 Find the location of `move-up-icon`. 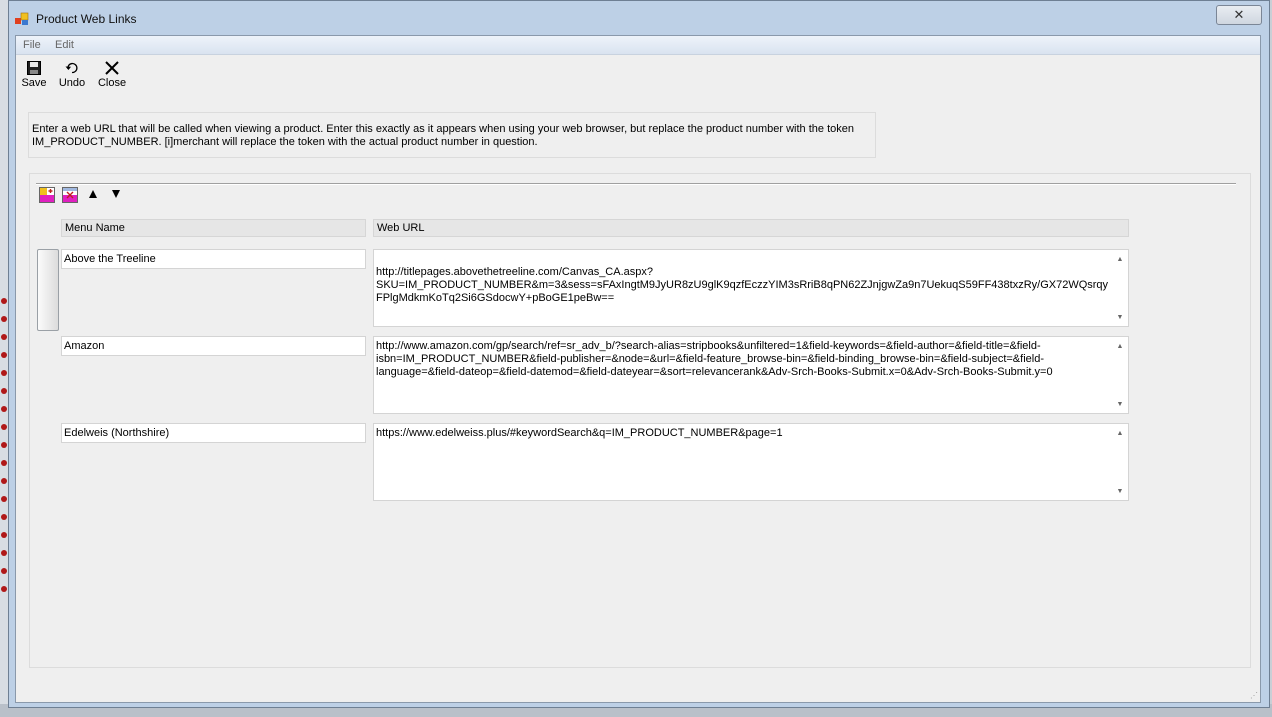

move-up-icon is located at coordinates (93, 194).